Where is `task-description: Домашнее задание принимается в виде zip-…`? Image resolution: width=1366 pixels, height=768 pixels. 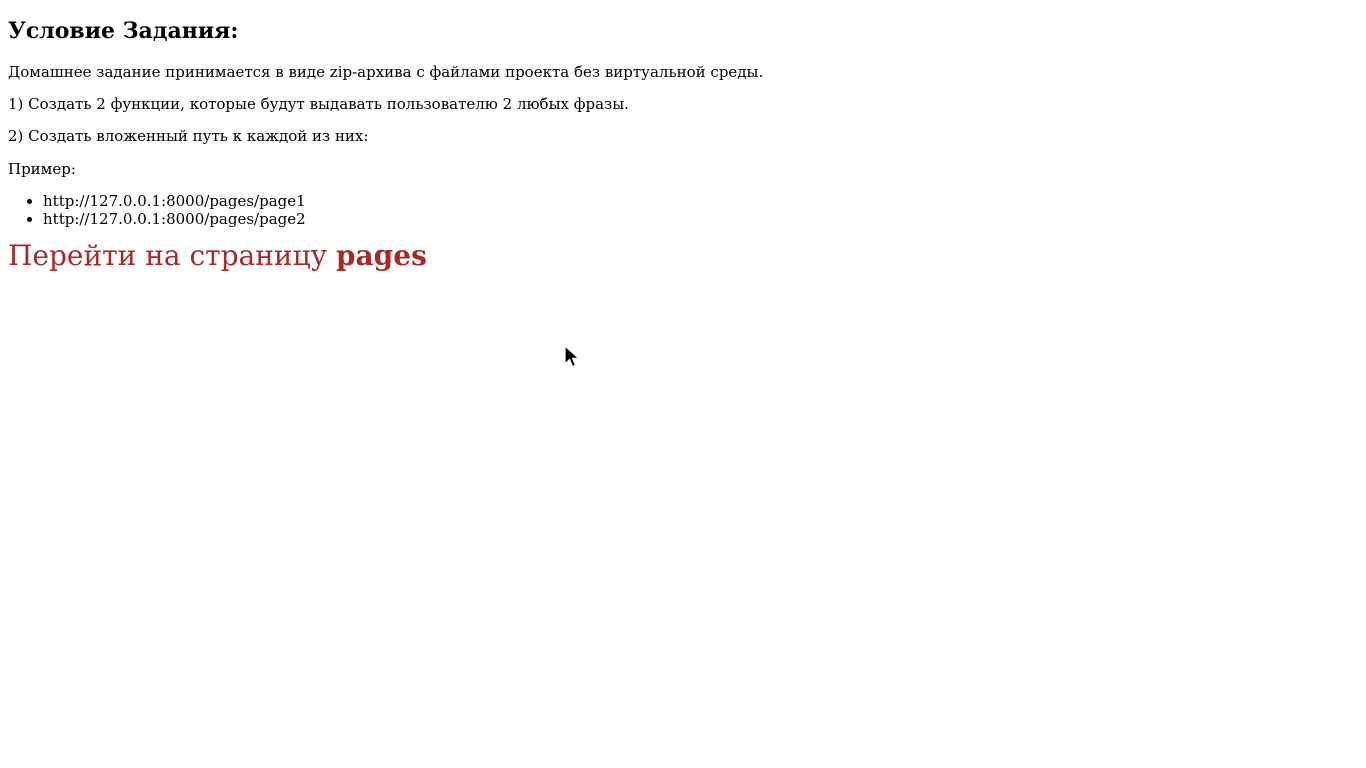
task-description: Домашнее задание принимается в виде zip-… is located at coordinates (386, 72).